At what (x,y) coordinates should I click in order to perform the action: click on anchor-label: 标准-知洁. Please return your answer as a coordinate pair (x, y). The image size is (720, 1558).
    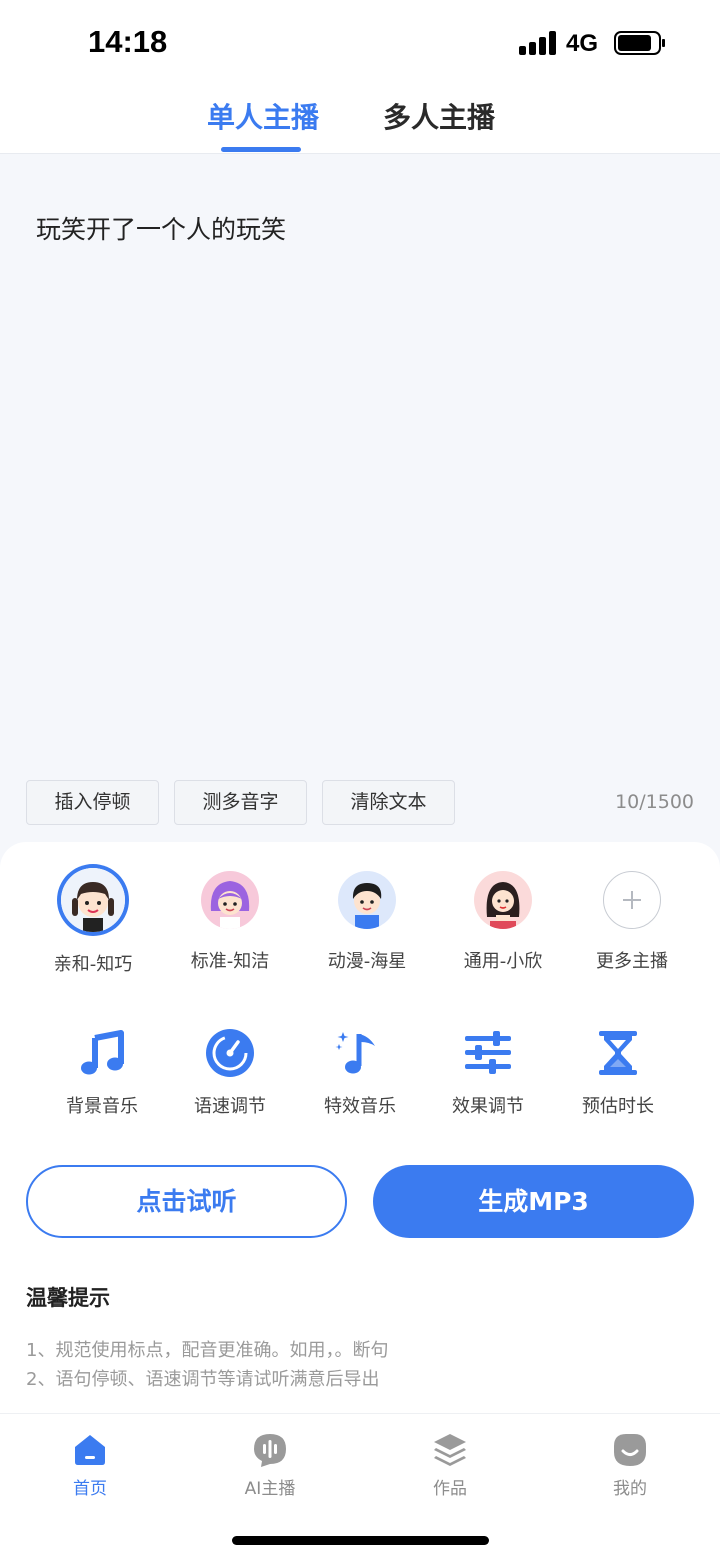
    Looking at the image, I should click on (230, 961).